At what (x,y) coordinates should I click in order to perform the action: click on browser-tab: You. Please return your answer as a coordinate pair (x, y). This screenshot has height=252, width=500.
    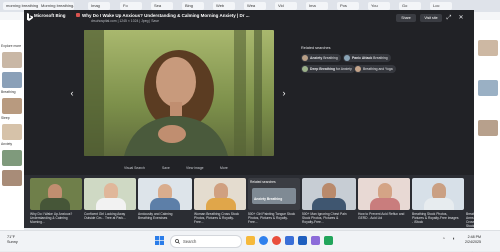
    Looking at the image, I should click on (379, 6).